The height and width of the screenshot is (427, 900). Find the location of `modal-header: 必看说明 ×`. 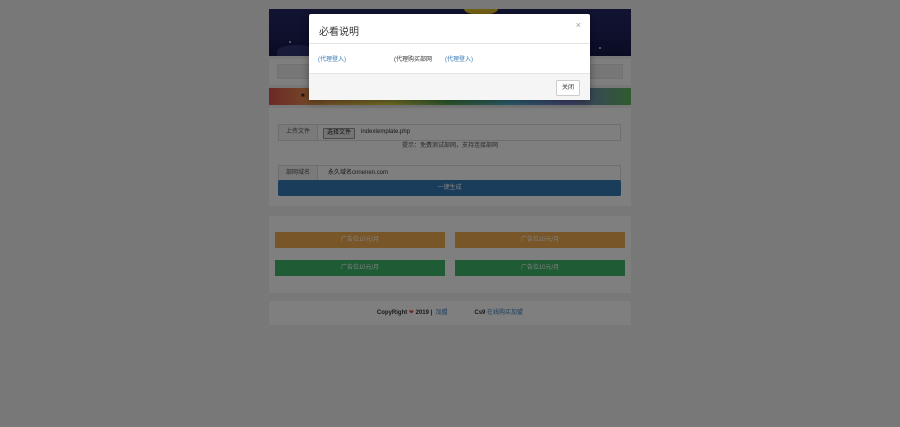

modal-header: 必看说明 × is located at coordinates (449, 29).